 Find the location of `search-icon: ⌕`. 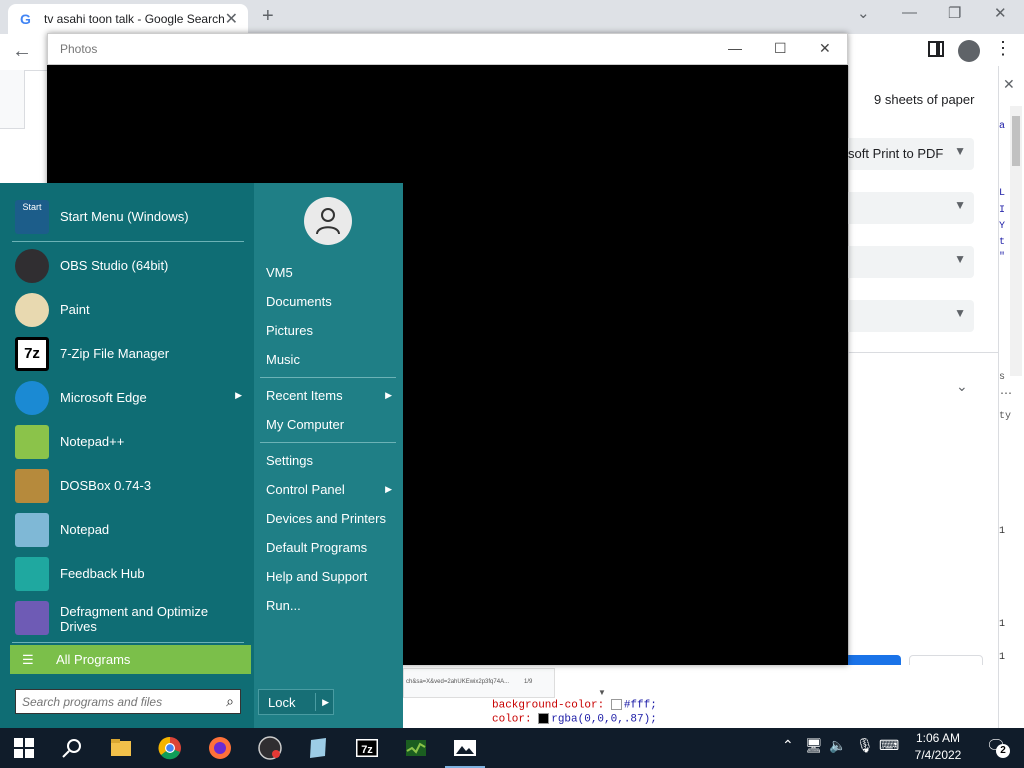

search-icon: ⌕ is located at coordinates (230, 701).